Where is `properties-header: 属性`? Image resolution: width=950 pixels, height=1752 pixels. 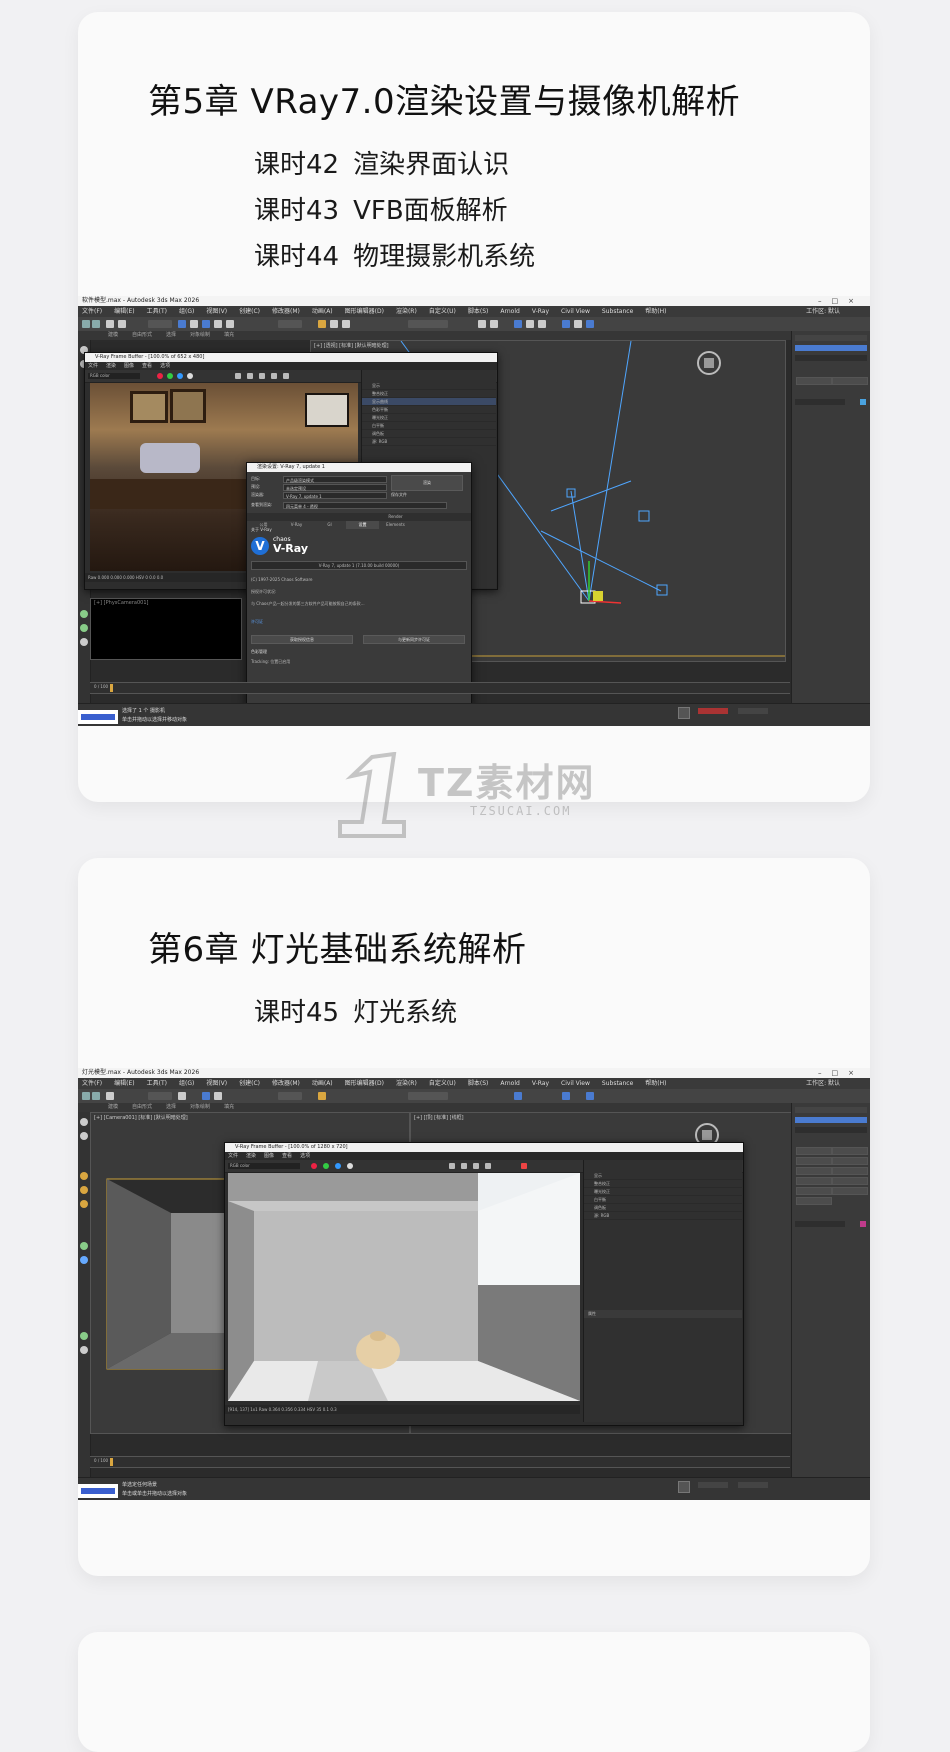 properties-header: 属性 is located at coordinates (663, 1314).